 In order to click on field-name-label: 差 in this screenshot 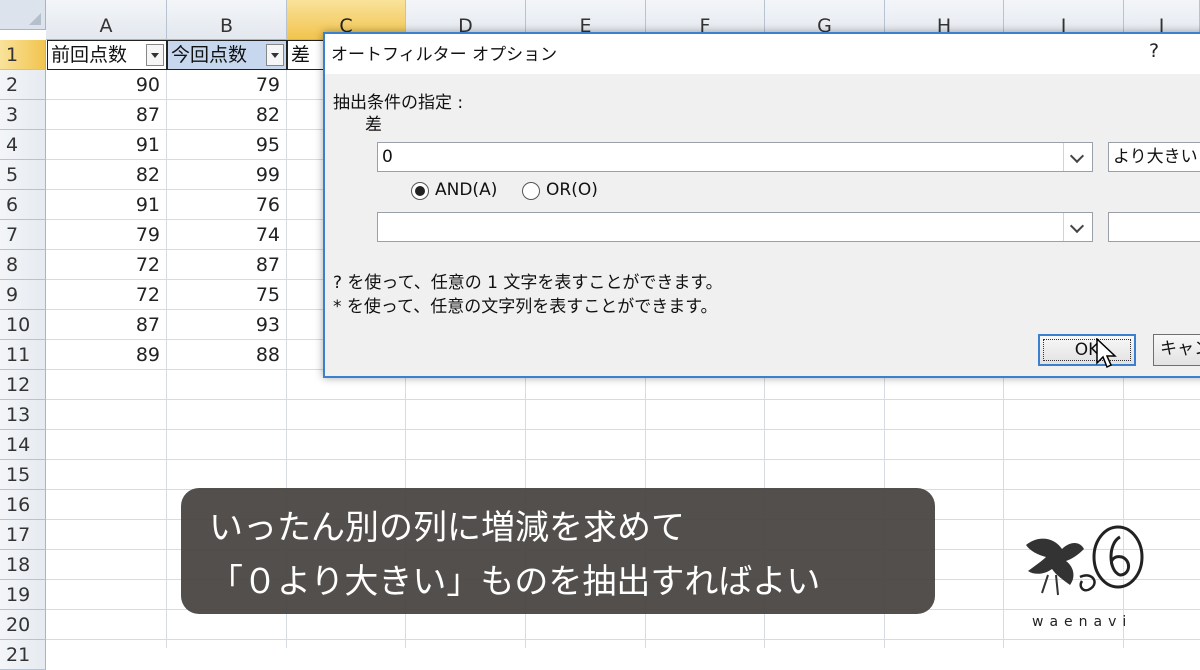, I will do `click(373, 125)`.